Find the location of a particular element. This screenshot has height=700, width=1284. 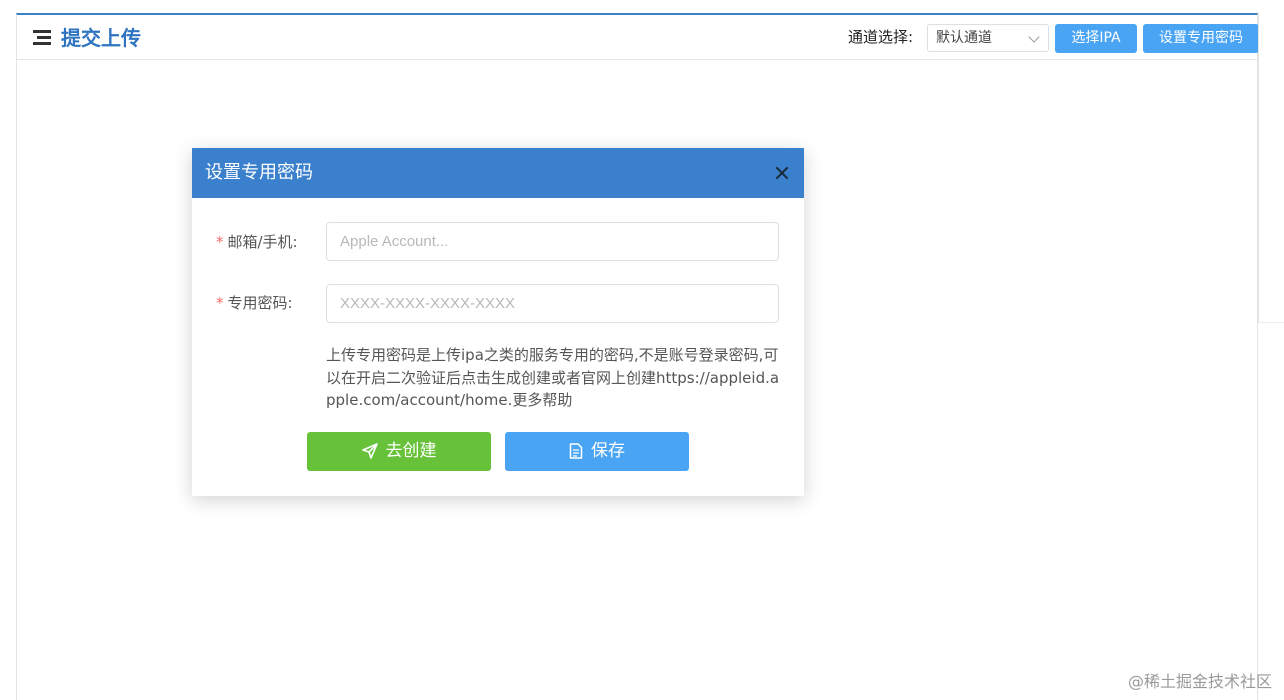

password-label-text: 专用密码: is located at coordinates (260, 303).